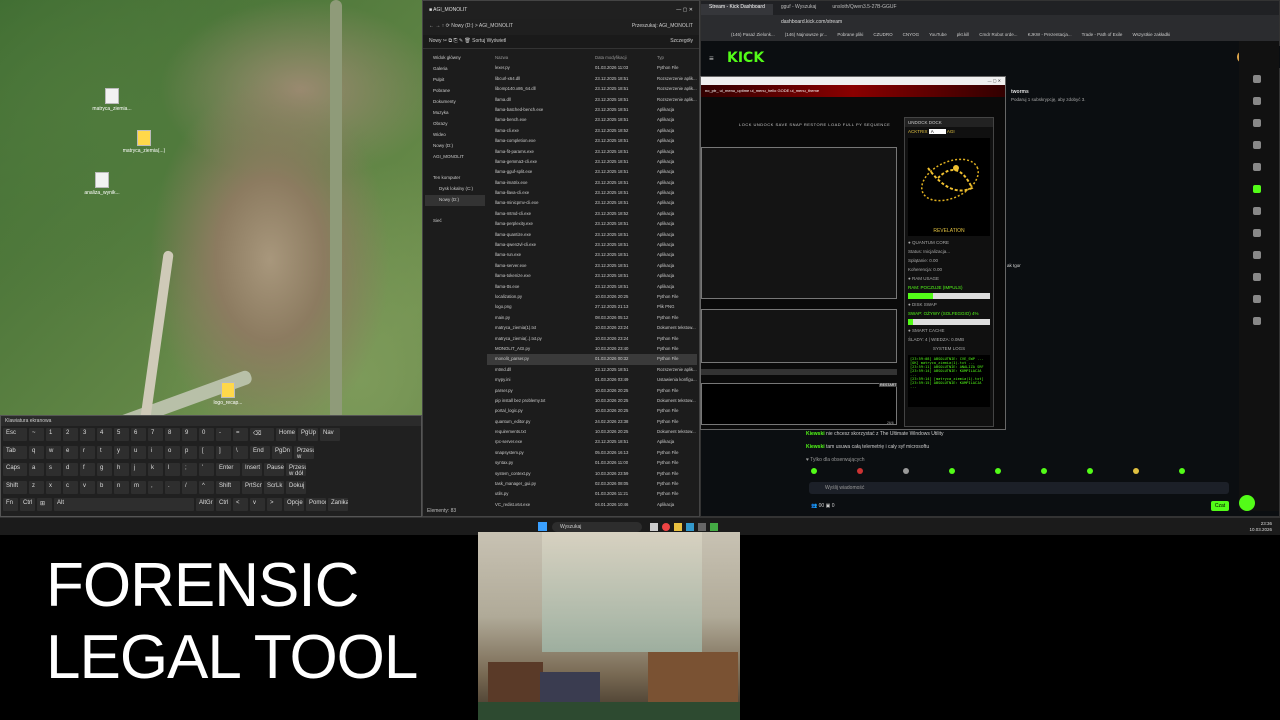  I want to click on file-row: snapsystem.py 05.03.2026 16:13 Python File, so click(592, 453).